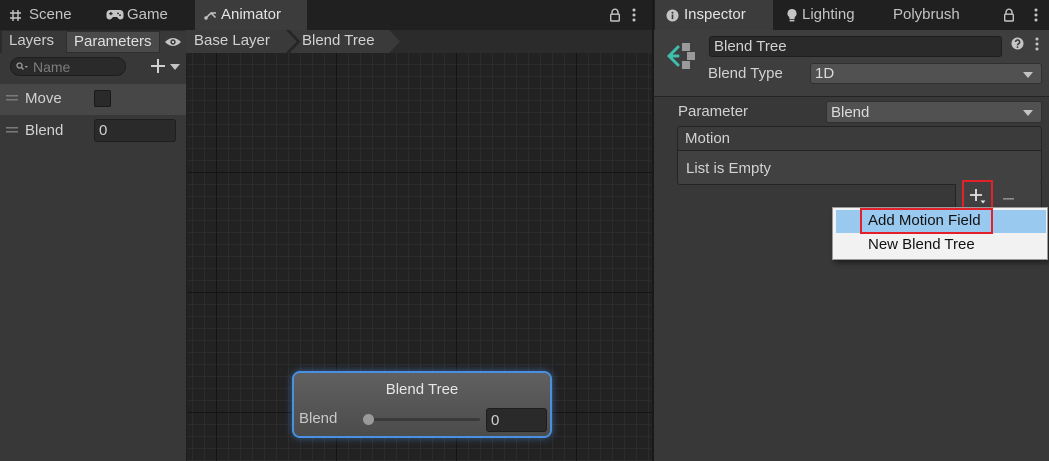  Describe the element at coordinates (93, 132) in the screenshot. I see `parameter-row-blend: Blend` at that location.